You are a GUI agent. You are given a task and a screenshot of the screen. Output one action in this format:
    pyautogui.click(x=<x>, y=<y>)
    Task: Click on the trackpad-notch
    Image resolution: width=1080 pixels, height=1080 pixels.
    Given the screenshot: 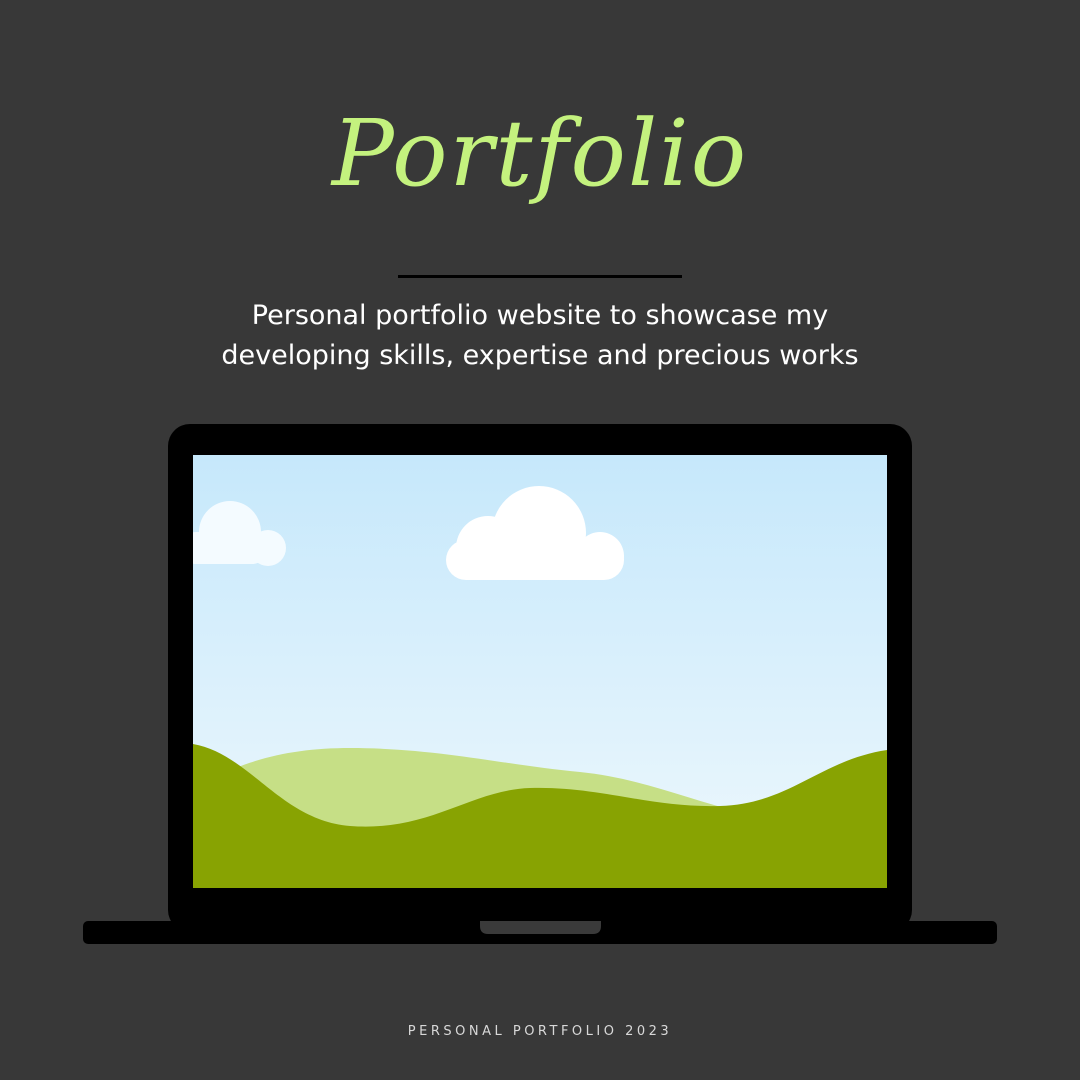 What is the action you would take?
    pyautogui.click(x=540, y=927)
    